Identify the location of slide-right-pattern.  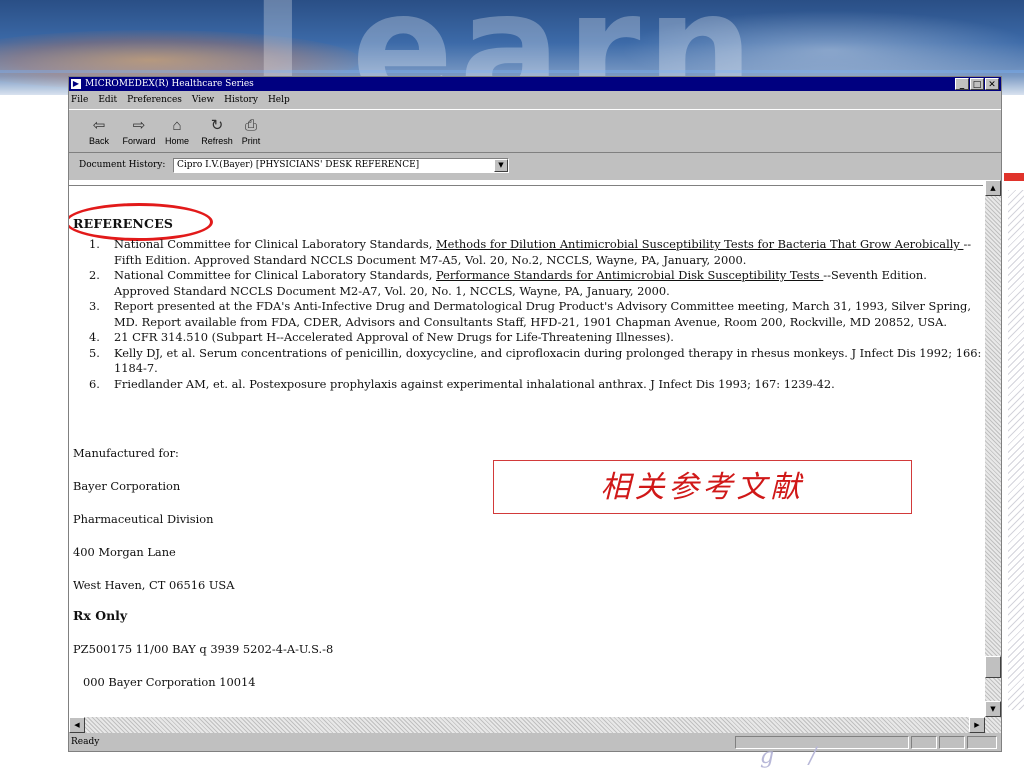
(1016, 450).